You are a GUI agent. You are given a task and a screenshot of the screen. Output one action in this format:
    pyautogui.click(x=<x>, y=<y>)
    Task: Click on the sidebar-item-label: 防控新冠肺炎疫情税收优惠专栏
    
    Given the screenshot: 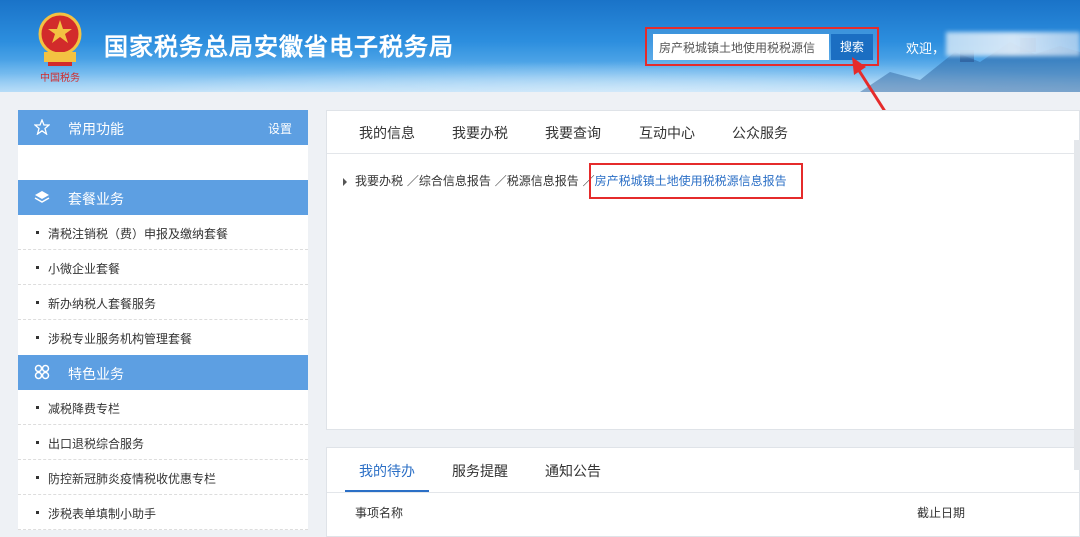 What is the action you would take?
    pyautogui.click(x=132, y=479)
    